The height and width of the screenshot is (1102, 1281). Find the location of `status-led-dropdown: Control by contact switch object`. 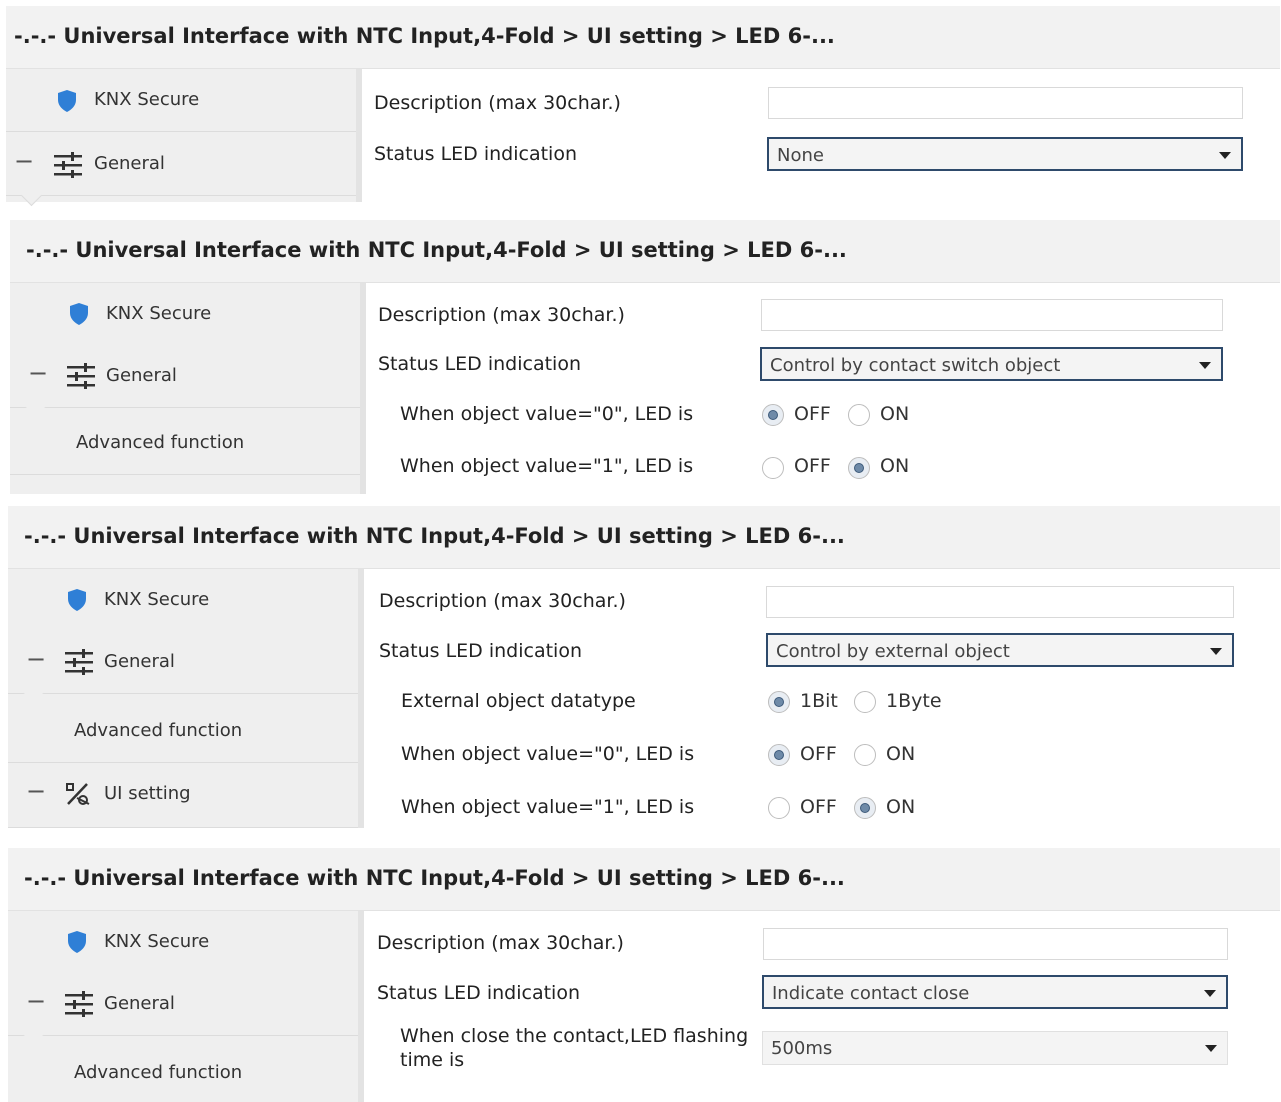

status-led-dropdown: Control by contact switch object is located at coordinates (991, 364).